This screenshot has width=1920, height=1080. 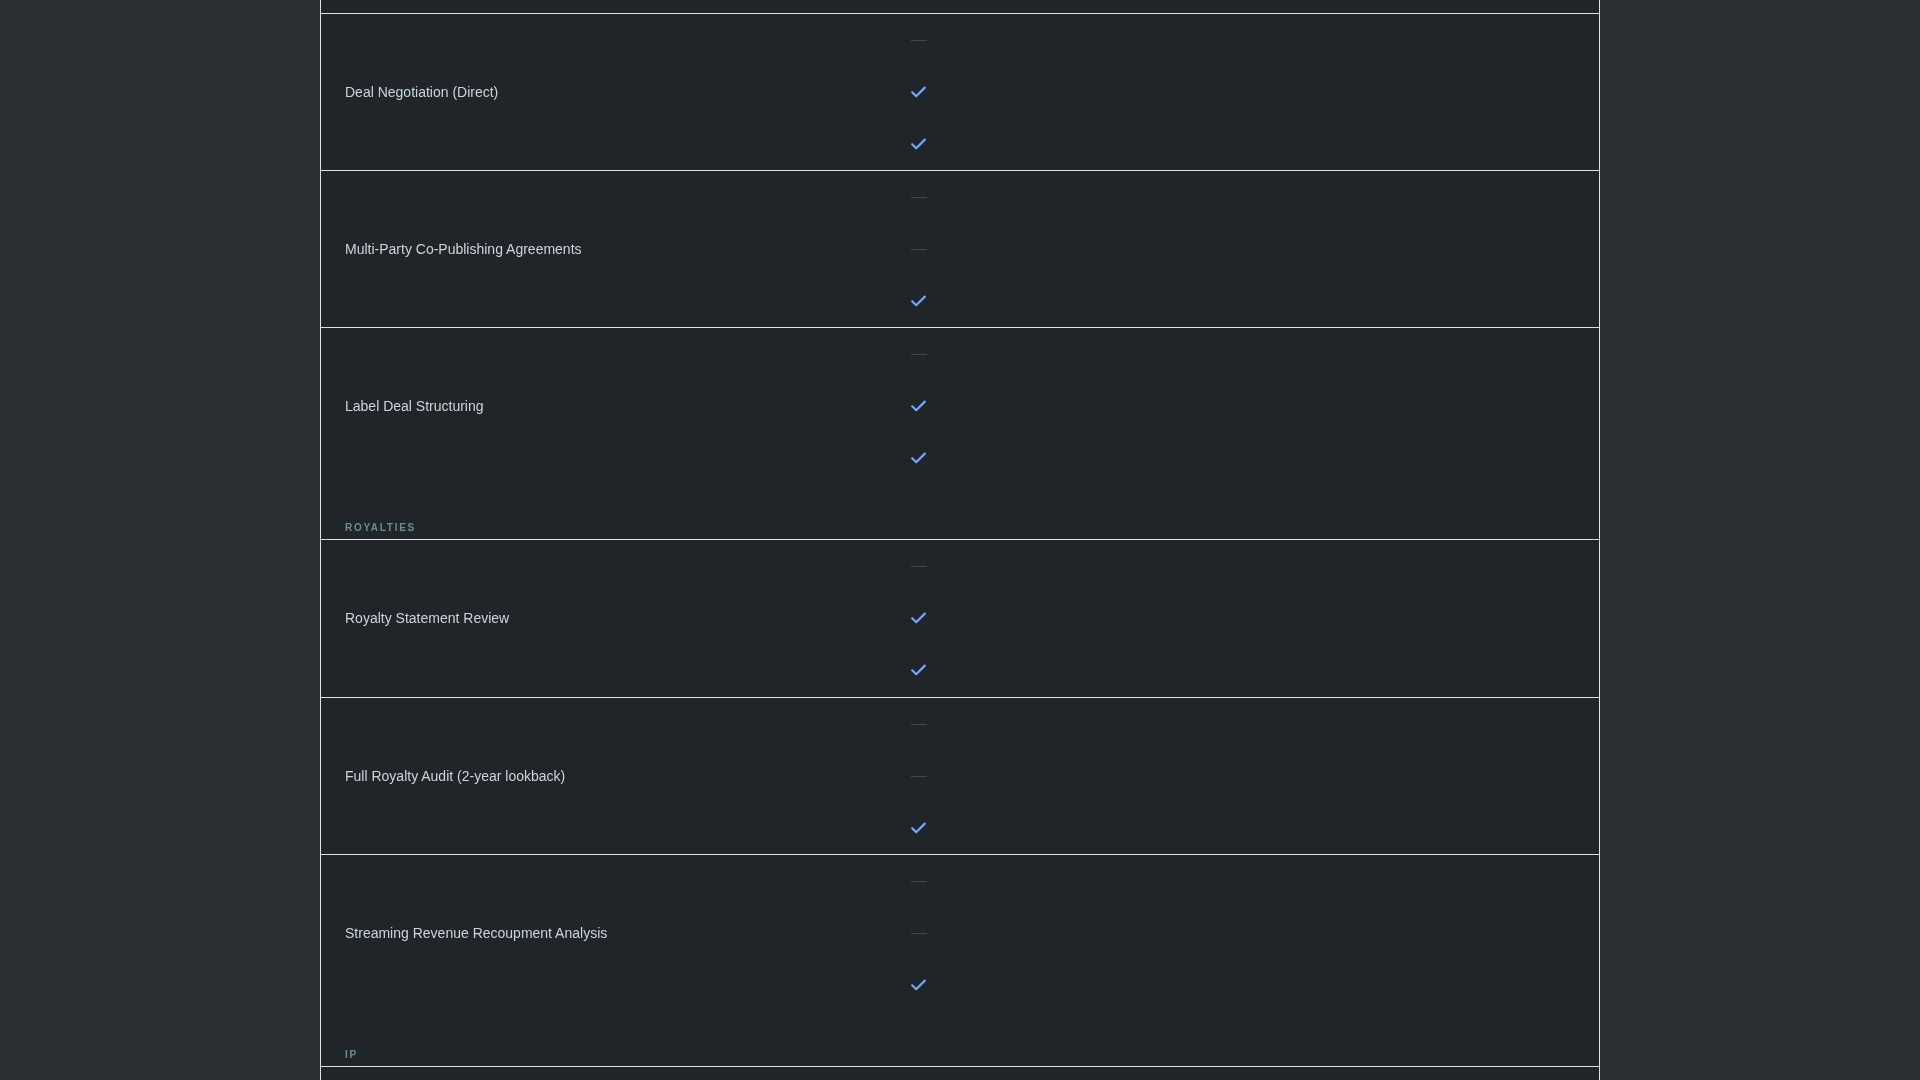 I want to click on feature-name: Label Deal Structuring, so click(x=414, y=406).